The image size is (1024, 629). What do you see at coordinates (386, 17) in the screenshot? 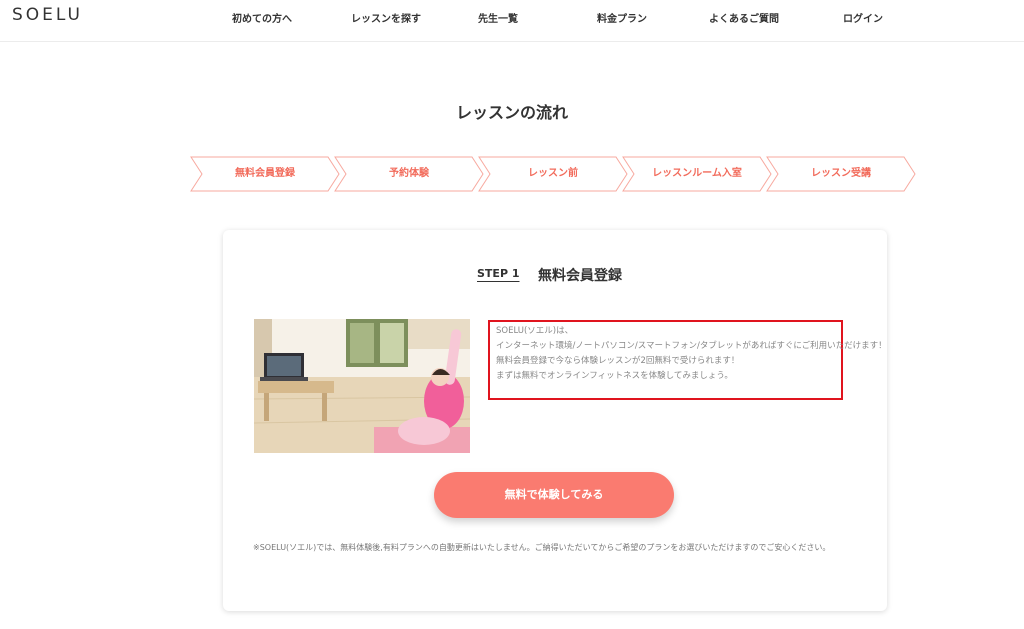
I see `nav-find-lessons: レッスンを探す` at bounding box center [386, 17].